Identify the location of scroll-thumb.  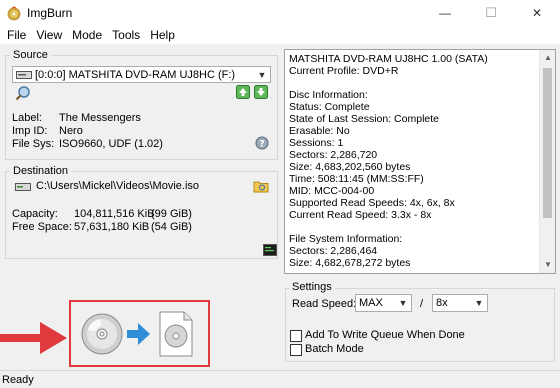
(547, 143).